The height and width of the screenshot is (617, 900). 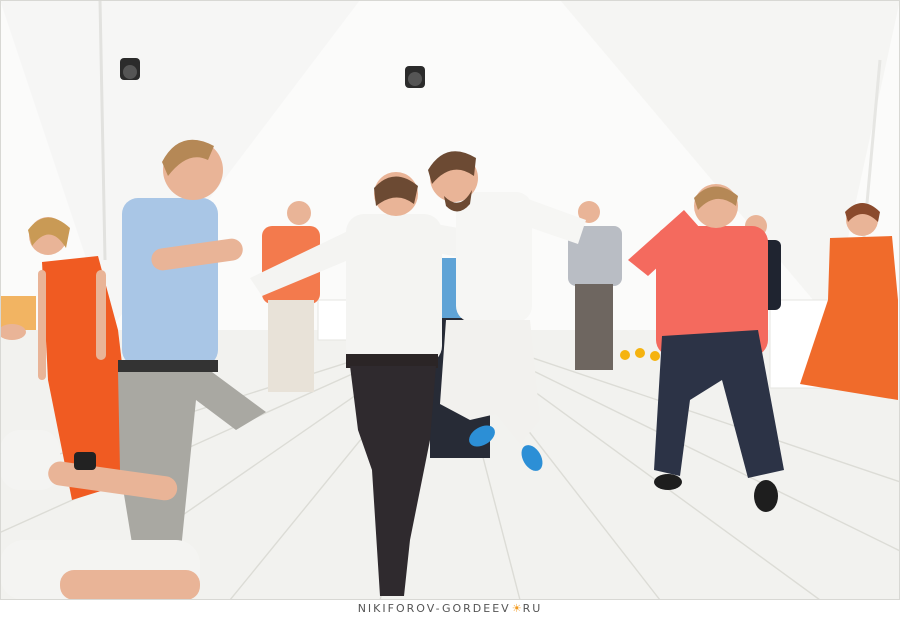 What do you see at coordinates (291, 296) in the screenshot?
I see `guest-orange-shirt` at bounding box center [291, 296].